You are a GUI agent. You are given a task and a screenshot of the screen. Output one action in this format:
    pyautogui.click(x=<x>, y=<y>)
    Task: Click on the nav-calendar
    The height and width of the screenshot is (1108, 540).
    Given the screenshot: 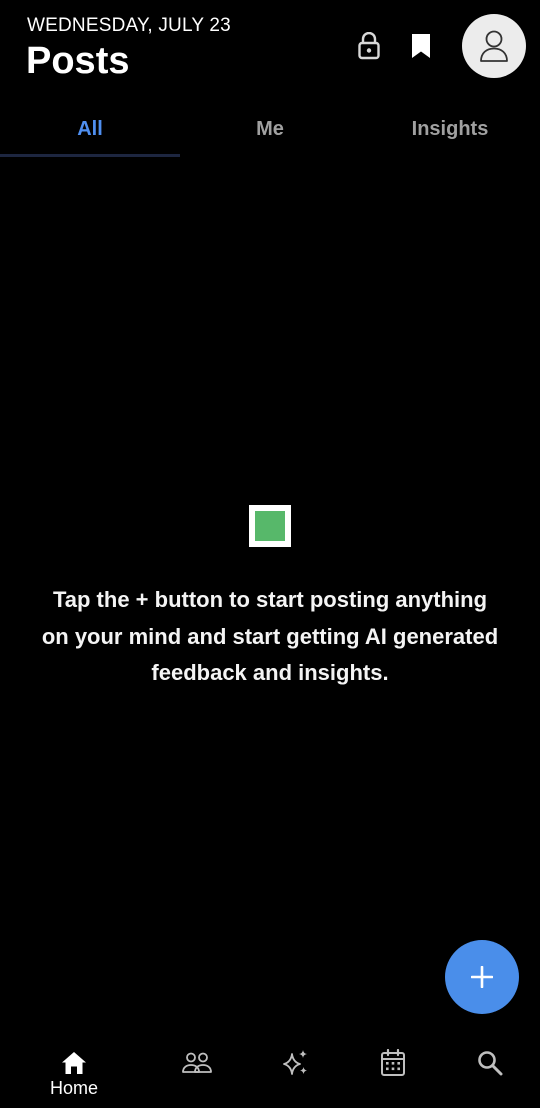 What is the action you would take?
    pyautogui.click(x=393, y=1071)
    